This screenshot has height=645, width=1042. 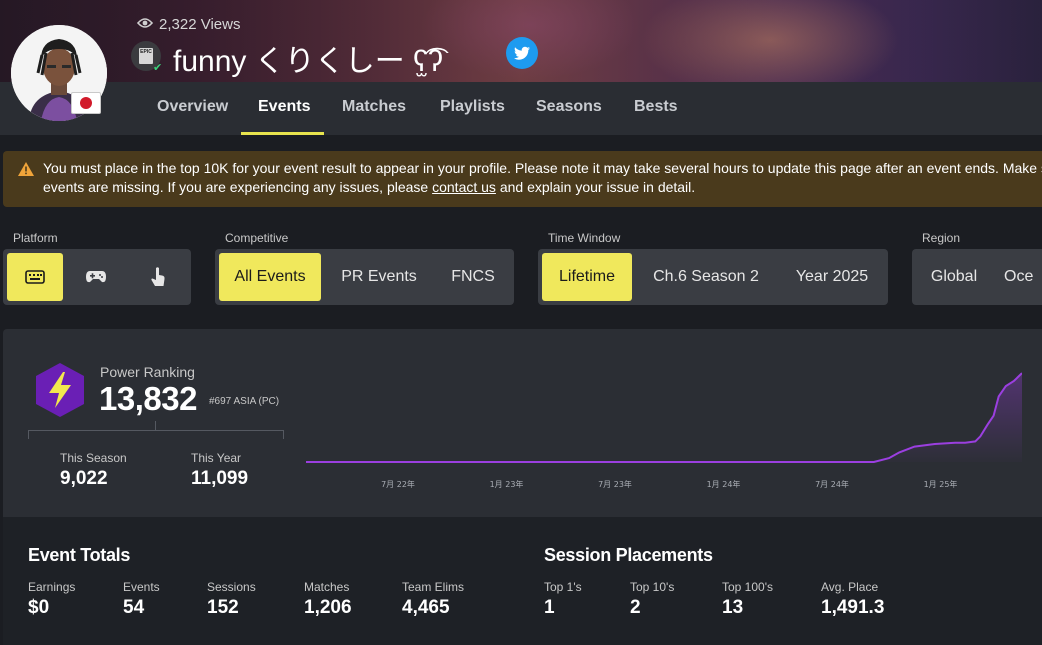 I want to click on x-tick-label: 1月 24年, so click(x=724, y=484).